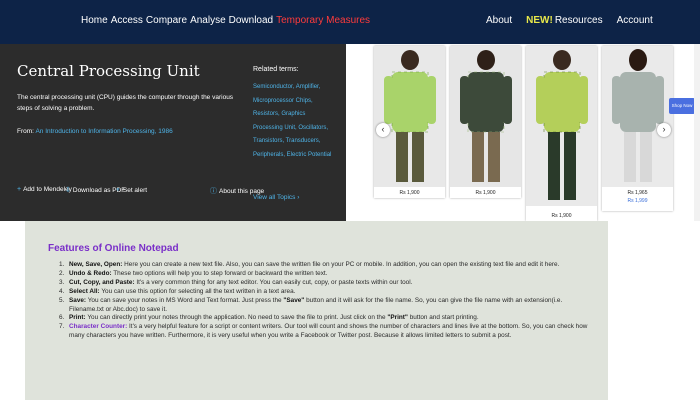 This screenshot has width=700, height=400. I want to click on nav-about: About, so click(499, 20).